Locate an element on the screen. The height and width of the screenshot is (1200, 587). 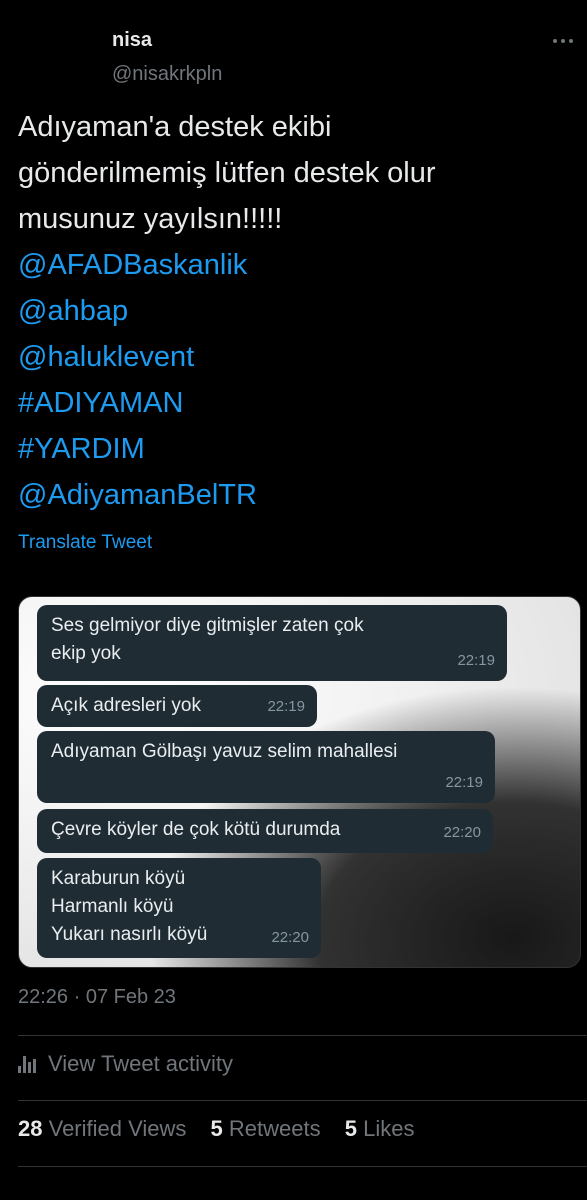
tweet-header: nisa @nisakrkpln is located at coordinates (293, 50).